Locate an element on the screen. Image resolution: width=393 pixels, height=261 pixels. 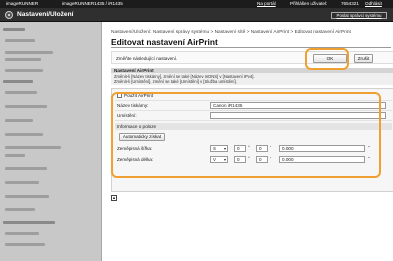
settings-logo-icon is located at coordinates (9, 15).